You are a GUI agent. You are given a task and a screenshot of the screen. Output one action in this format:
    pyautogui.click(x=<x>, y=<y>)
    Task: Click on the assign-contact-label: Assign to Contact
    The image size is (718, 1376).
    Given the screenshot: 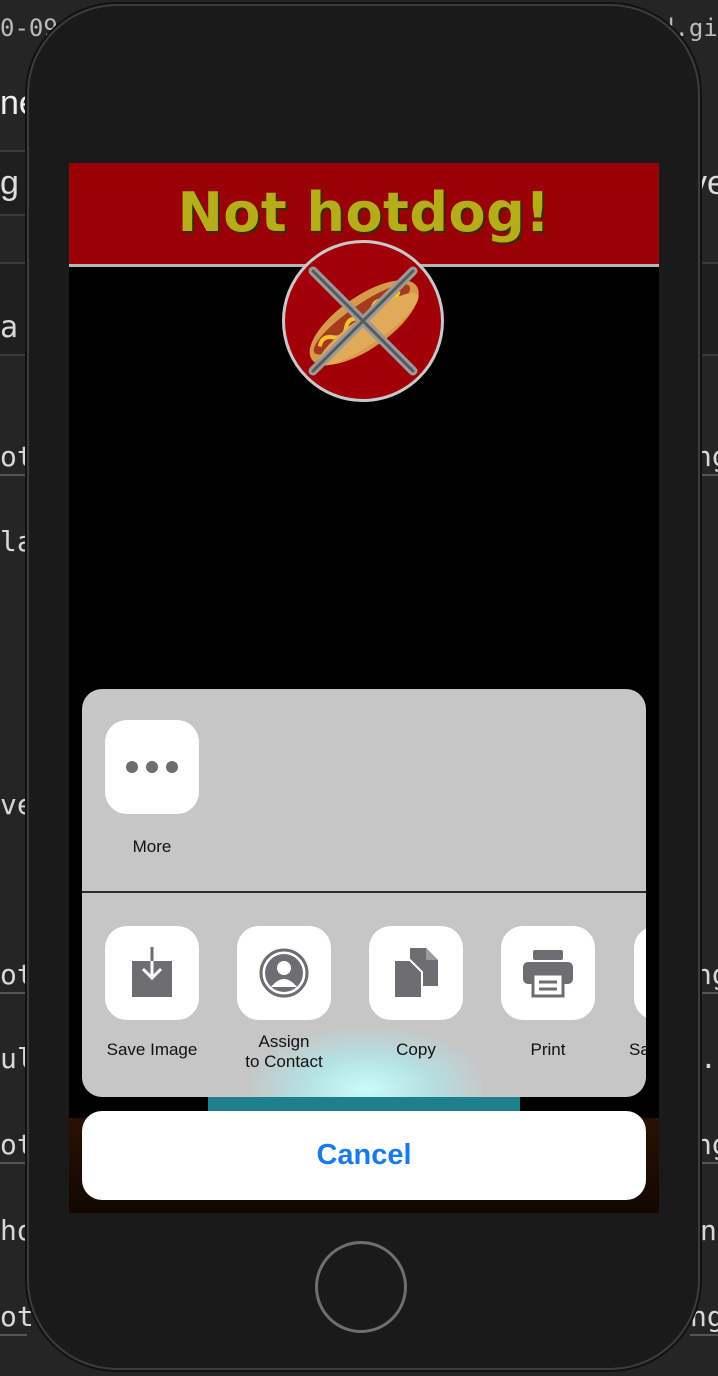 What is the action you would take?
    pyautogui.click(x=284, y=1051)
    